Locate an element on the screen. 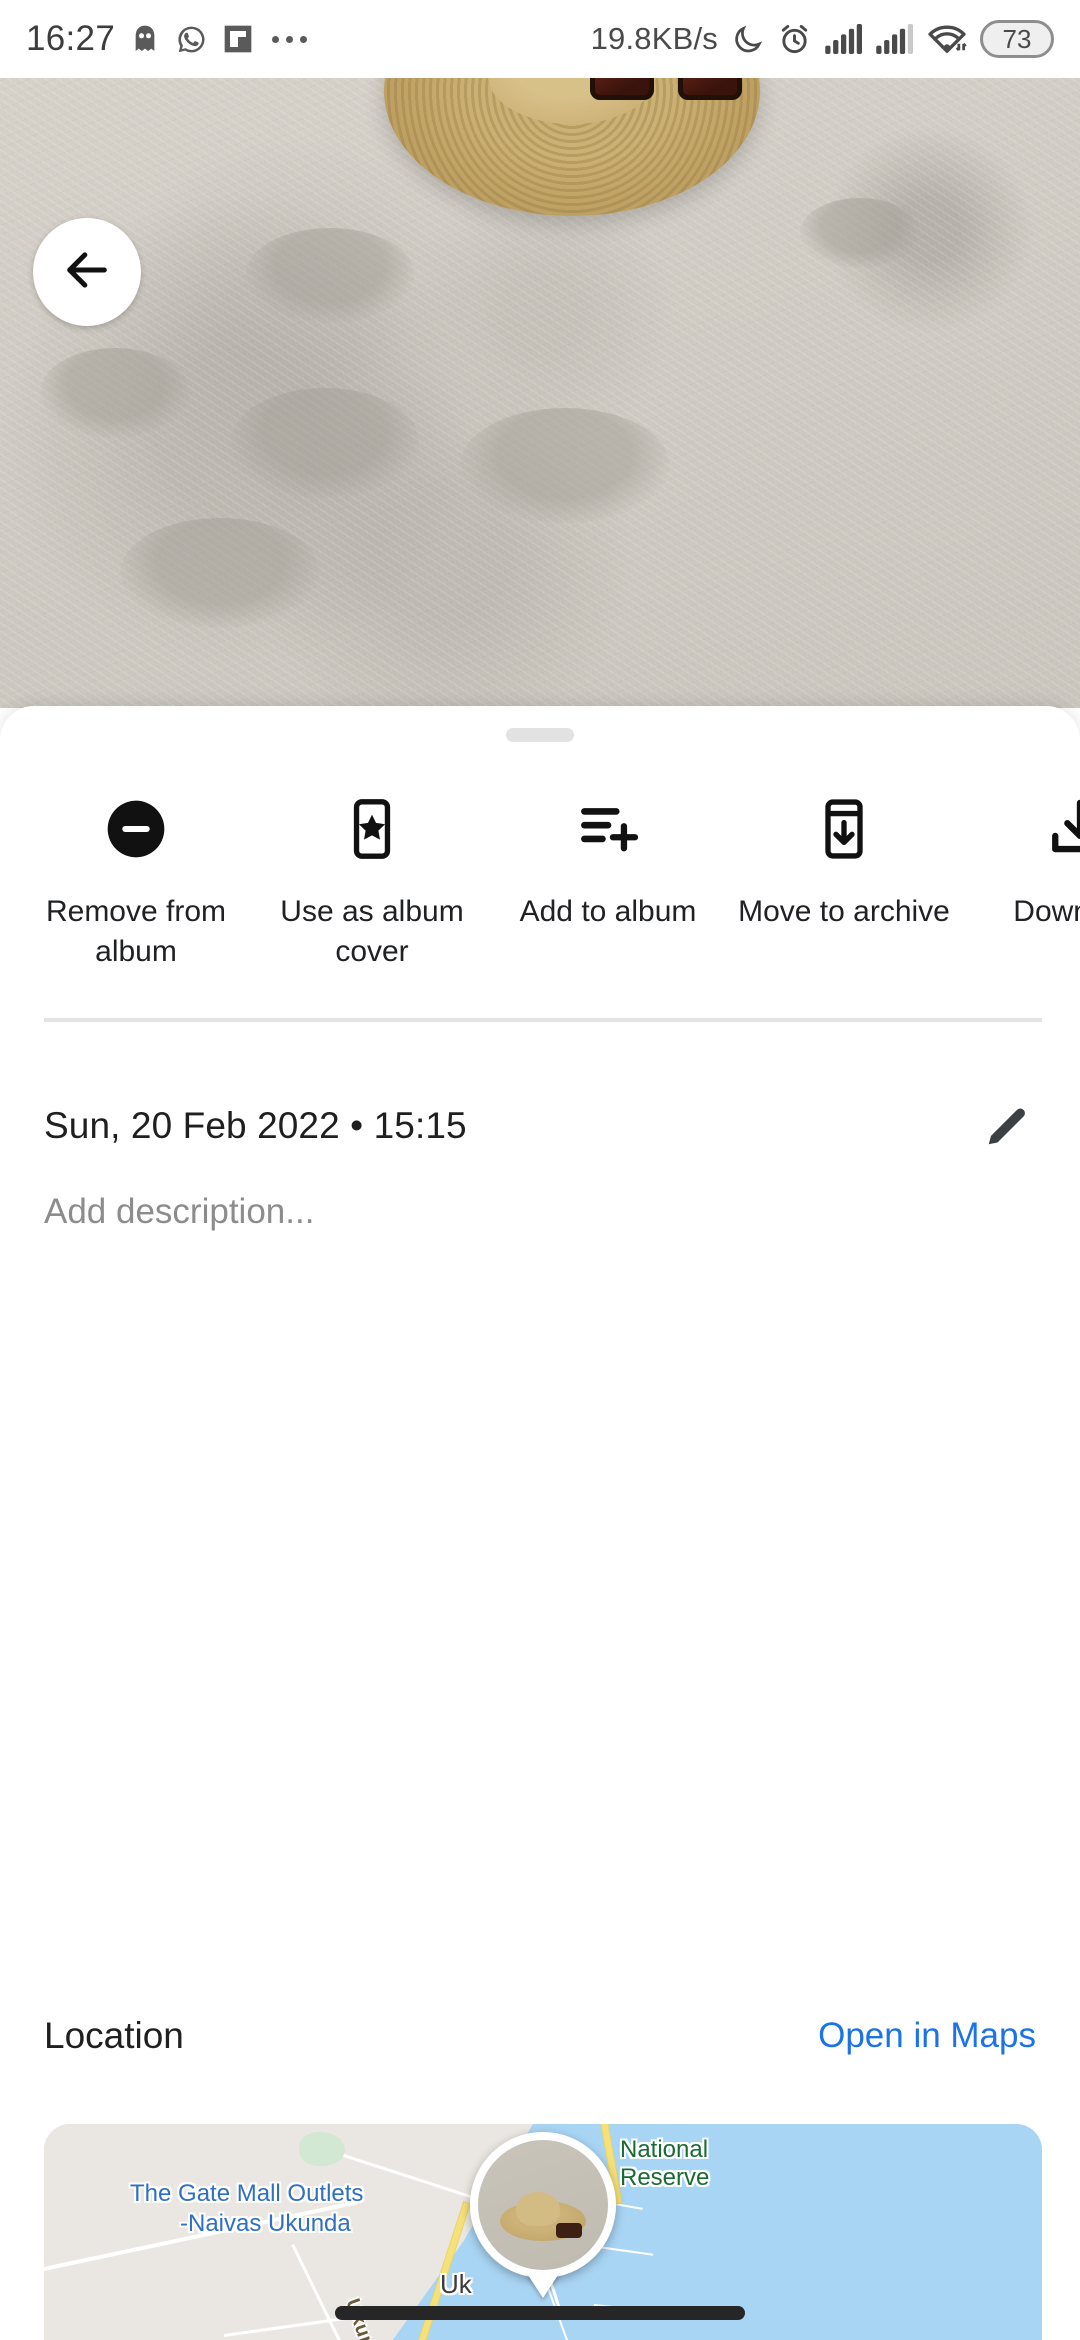 The image size is (1080, 2340). open-in-maps-link: Open in Maps is located at coordinates (927, 2036).